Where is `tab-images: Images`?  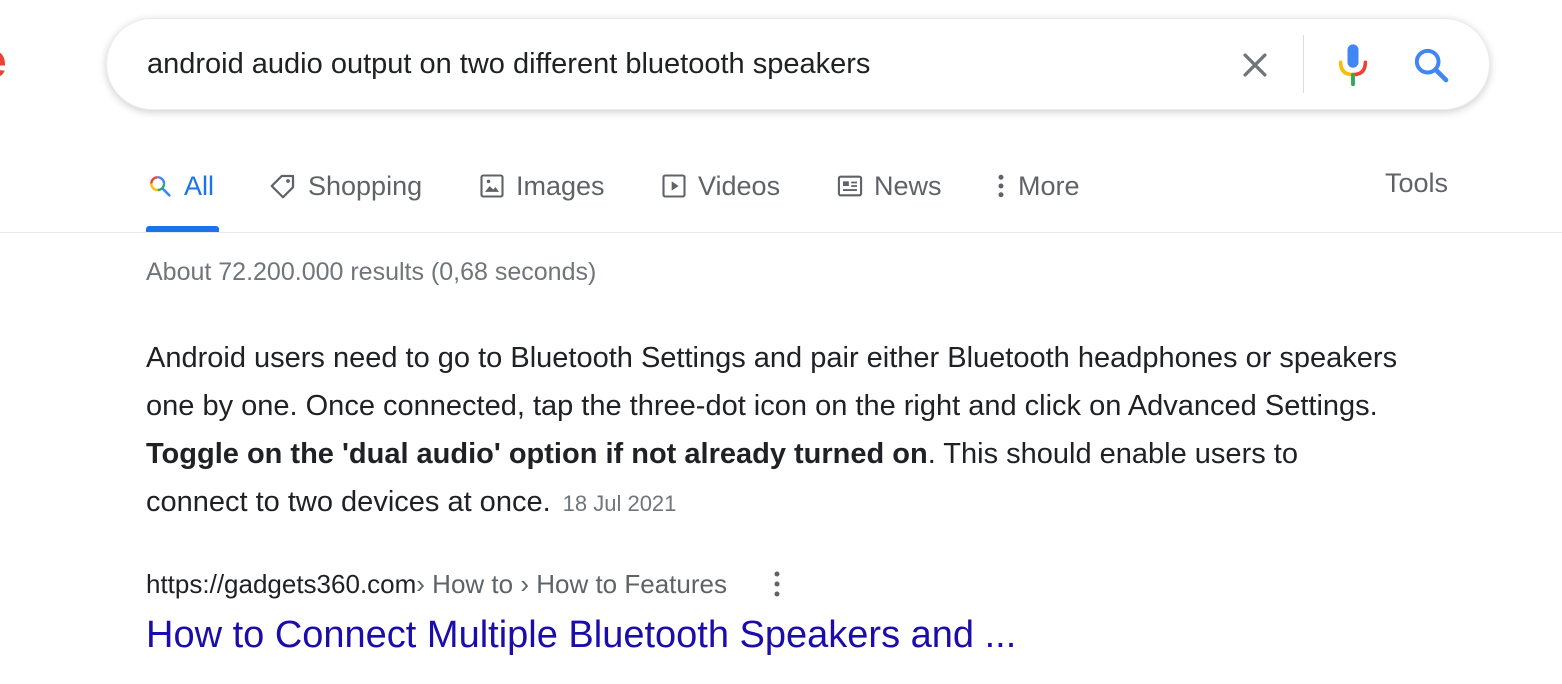
tab-images: Images is located at coordinates (541, 186).